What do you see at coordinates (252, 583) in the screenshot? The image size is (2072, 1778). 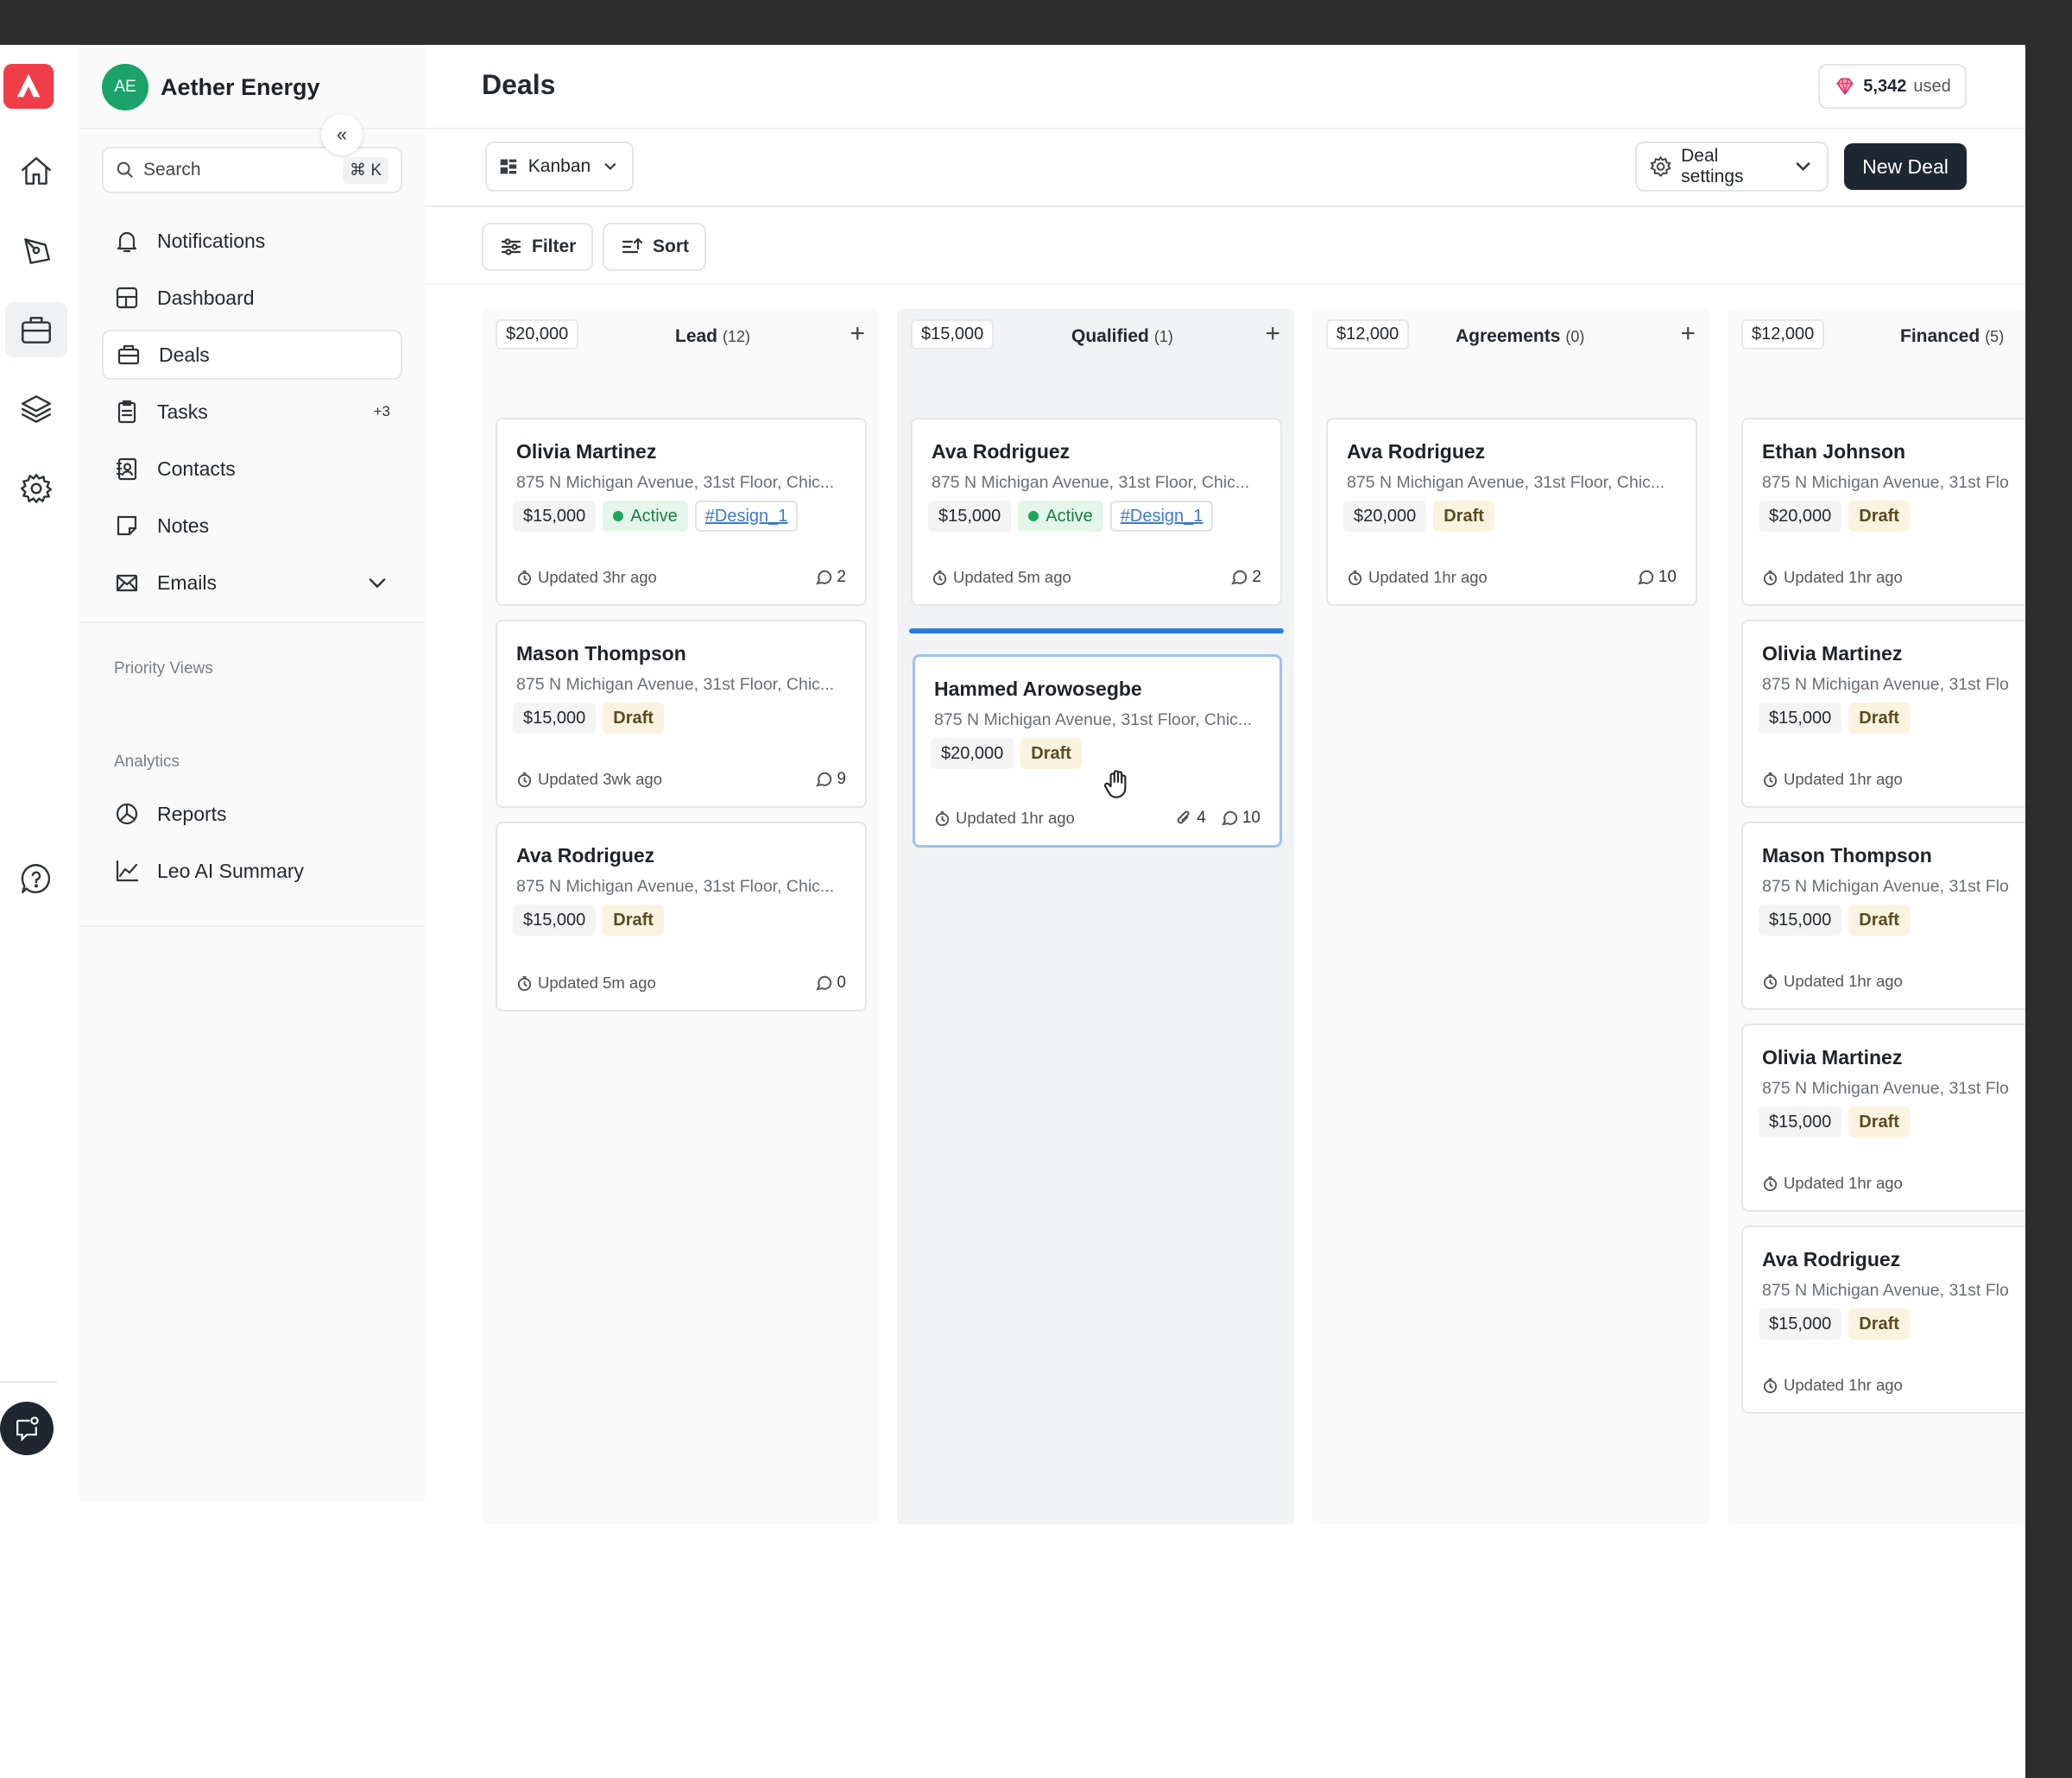 I see `sidebar-item-emails: Emails` at bounding box center [252, 583].